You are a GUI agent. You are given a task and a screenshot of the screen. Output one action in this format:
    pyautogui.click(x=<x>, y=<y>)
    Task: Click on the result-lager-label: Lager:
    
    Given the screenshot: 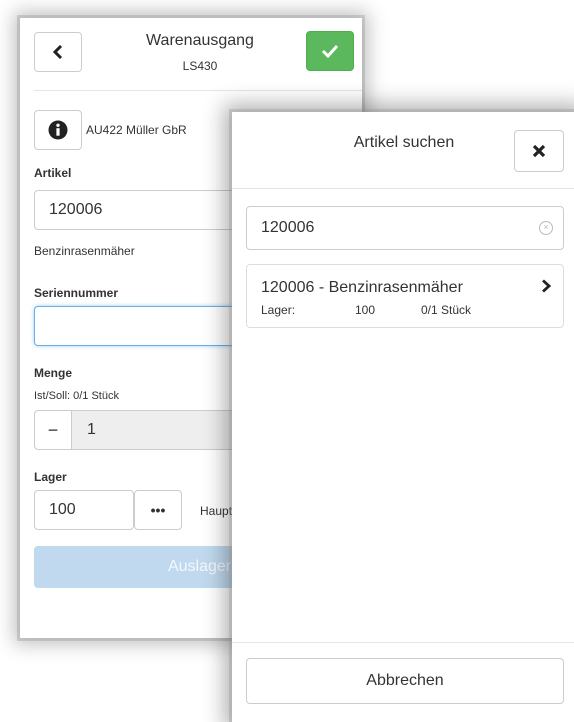 What is the action you would take?
    pyautogui.click(x=278, y=310)
    